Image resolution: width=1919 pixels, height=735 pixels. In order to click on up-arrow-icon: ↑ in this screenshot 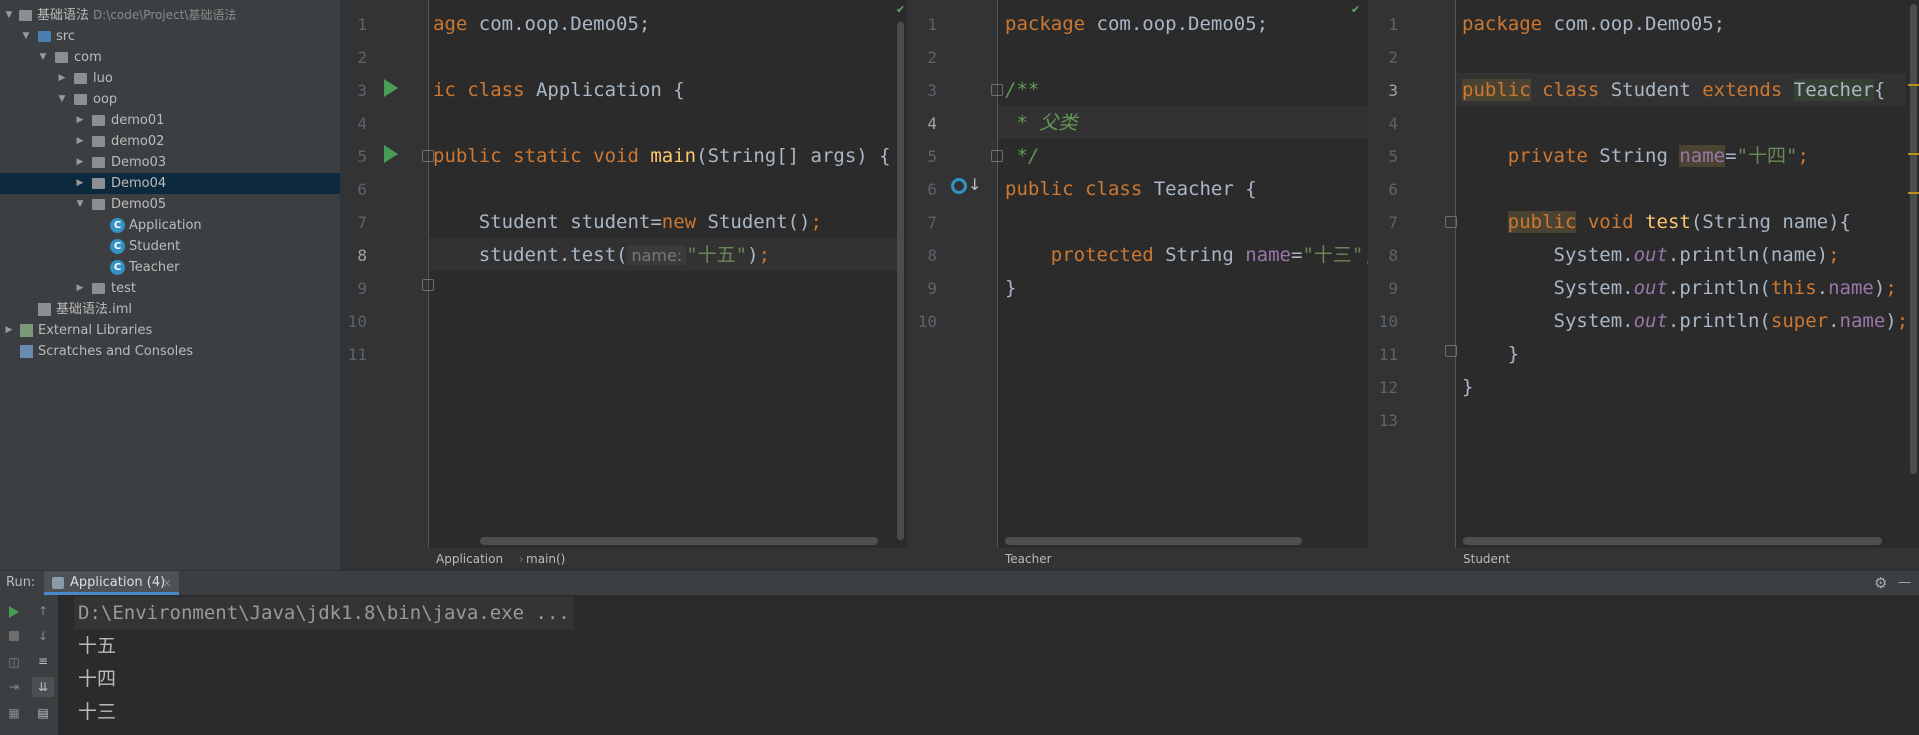, I will do `click(43, 611)`.